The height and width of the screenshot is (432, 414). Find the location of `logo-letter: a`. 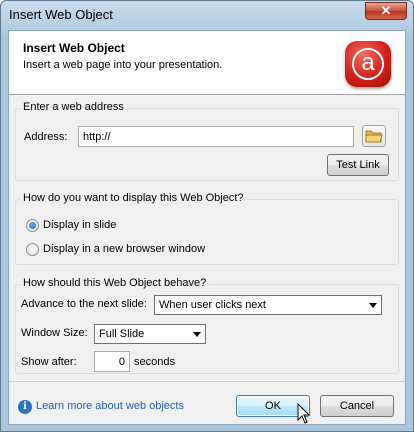

logo-letter: a is located at coordinates (368, 64).